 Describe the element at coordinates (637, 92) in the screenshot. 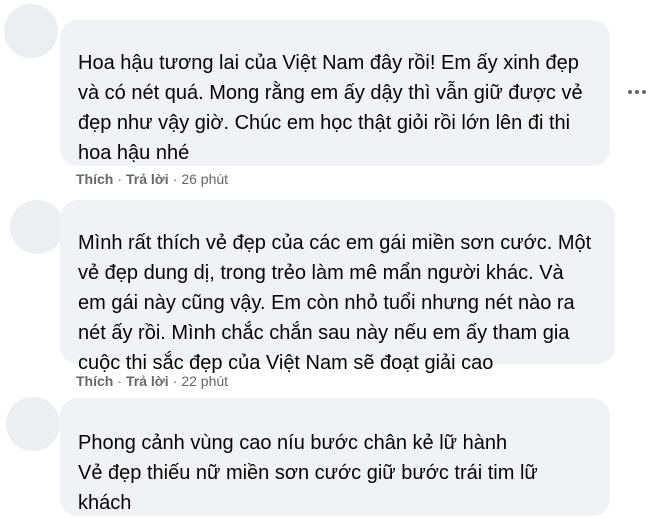

I see `more-options-icon` at that location.